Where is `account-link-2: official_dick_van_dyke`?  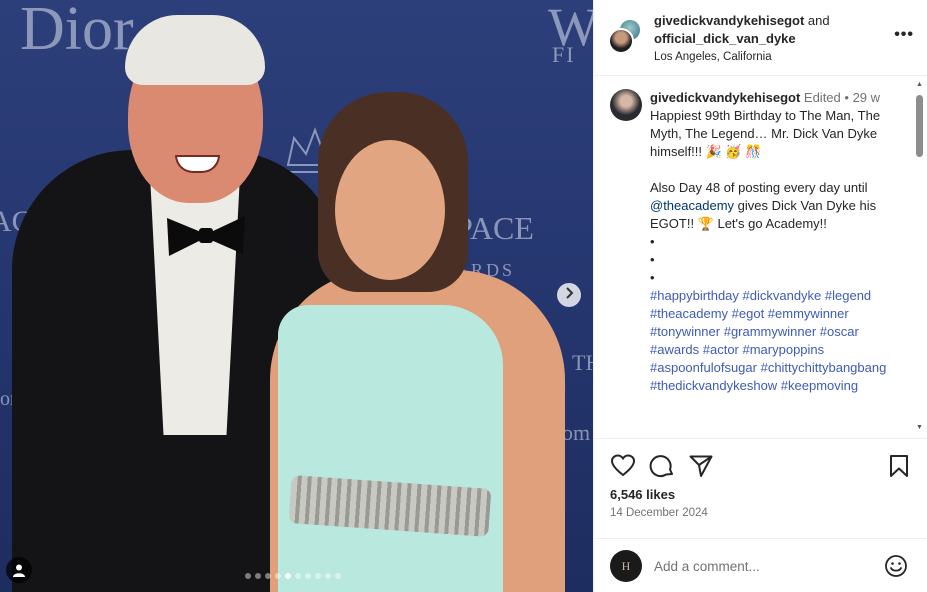
account-link-2: official_dick_van_dyke is located at coordinates (742, 39).